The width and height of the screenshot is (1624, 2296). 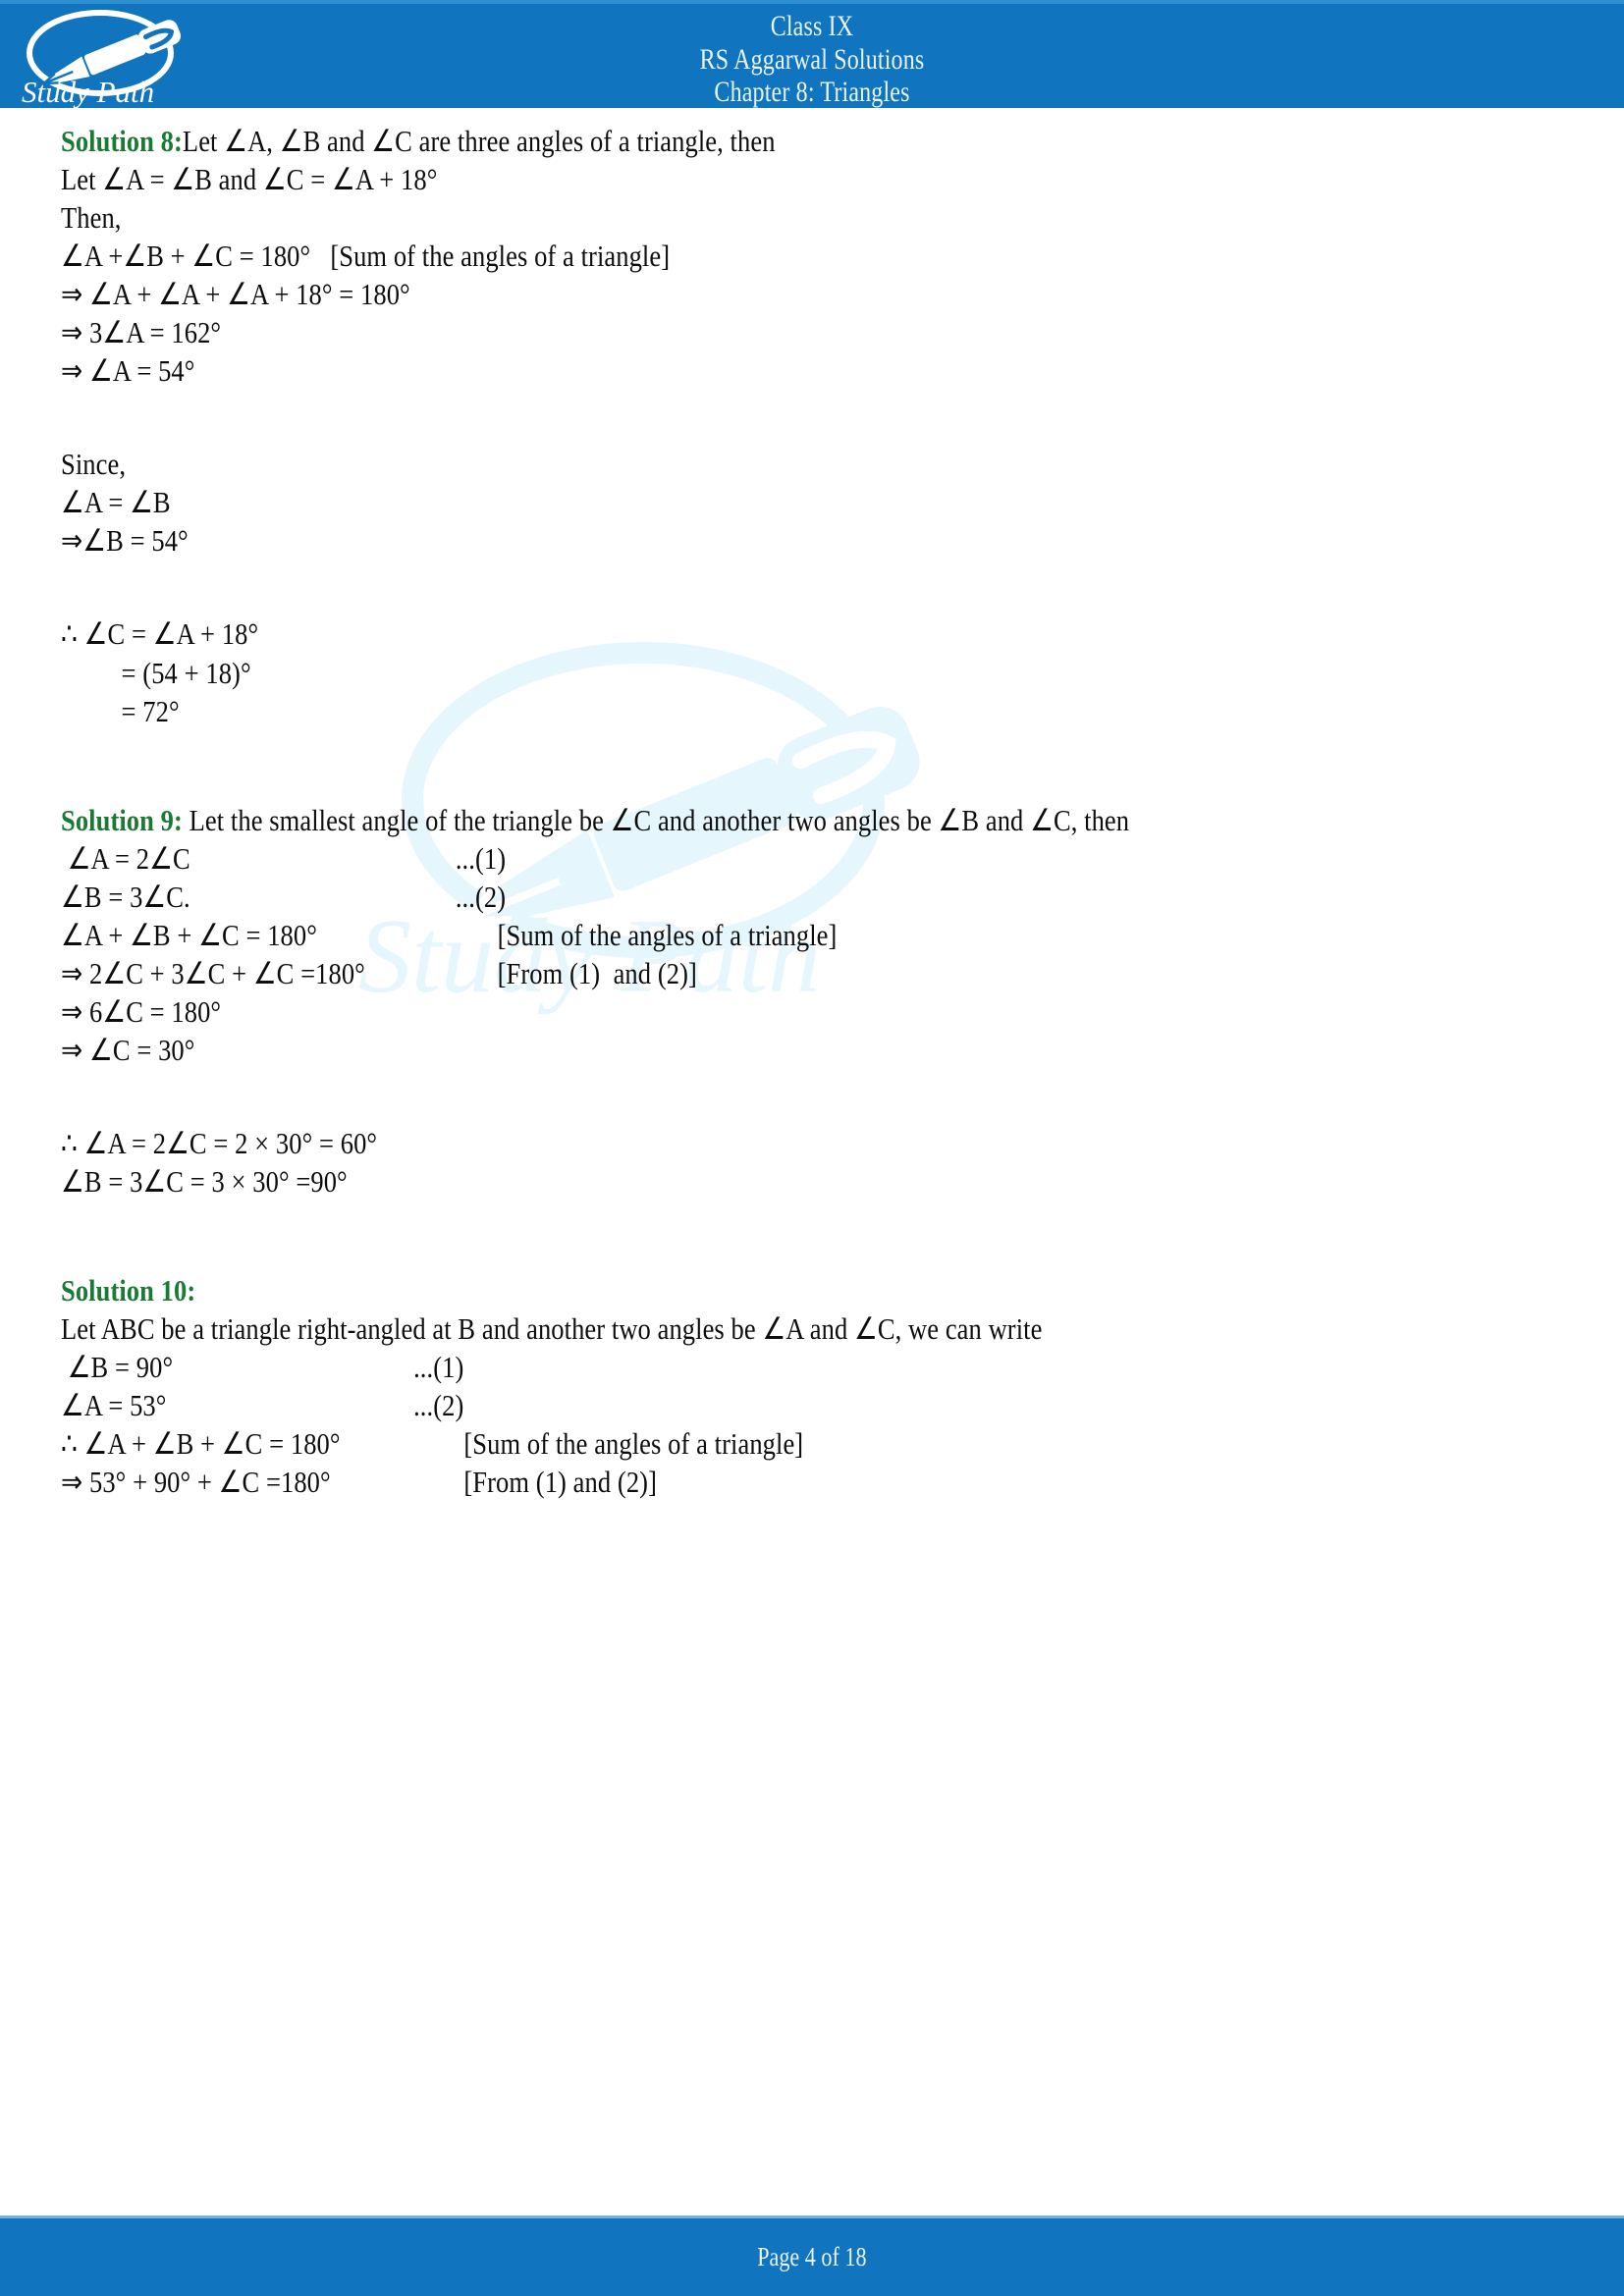 I want to click on page-indicator: Page 4 of 18, so click(x=812, y=2257).